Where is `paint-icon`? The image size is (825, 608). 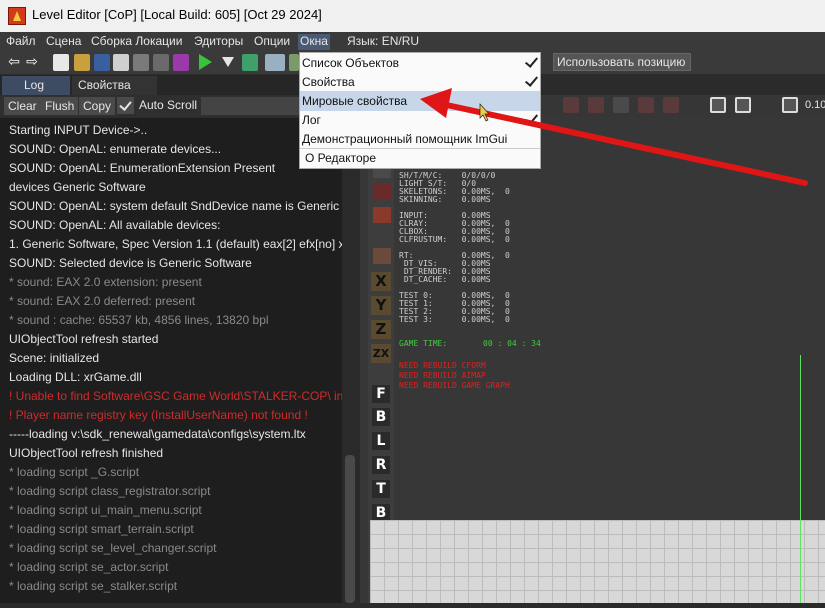 paint-icon is located at coordinates (382, 215).